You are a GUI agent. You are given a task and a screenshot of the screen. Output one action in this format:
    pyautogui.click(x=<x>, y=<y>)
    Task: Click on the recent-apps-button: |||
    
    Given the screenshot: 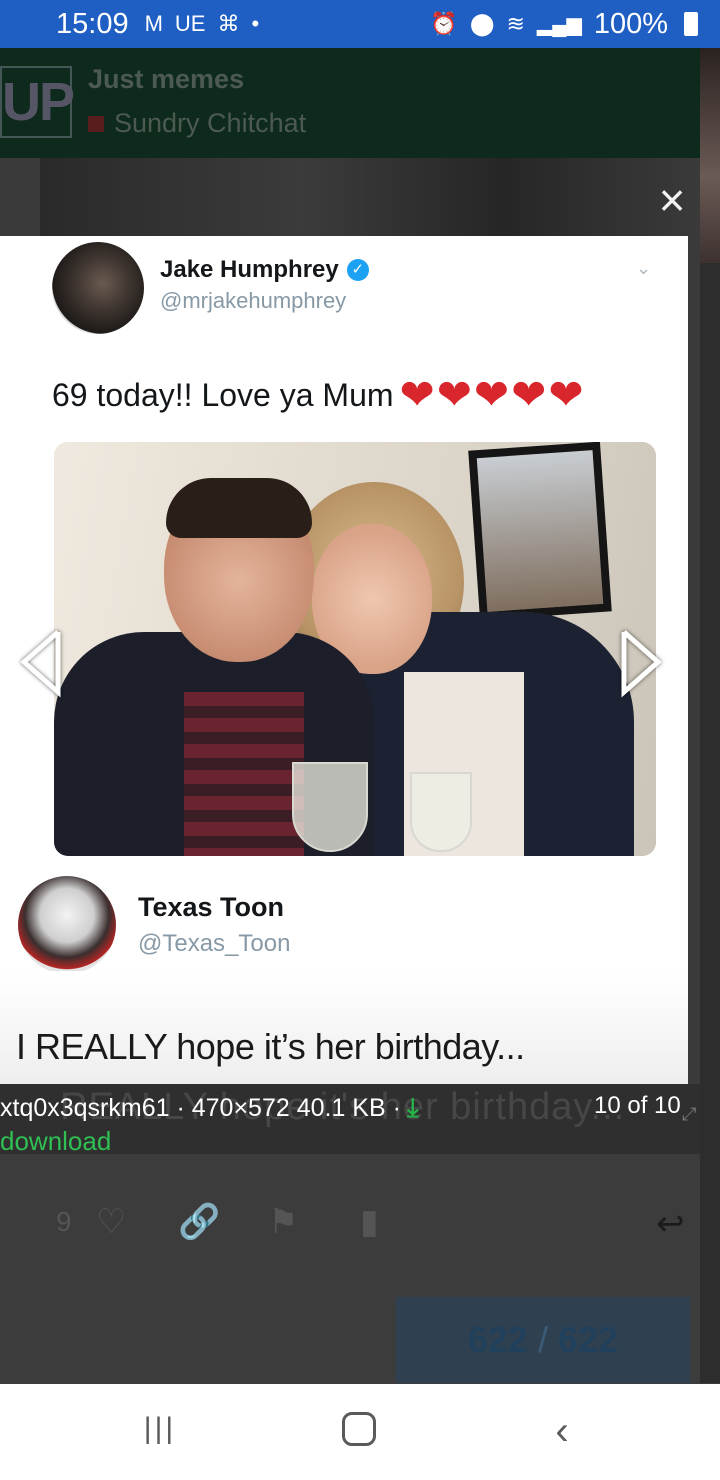 What is the action you would take?
    pyautogui.click(x=160, y=1432)
    